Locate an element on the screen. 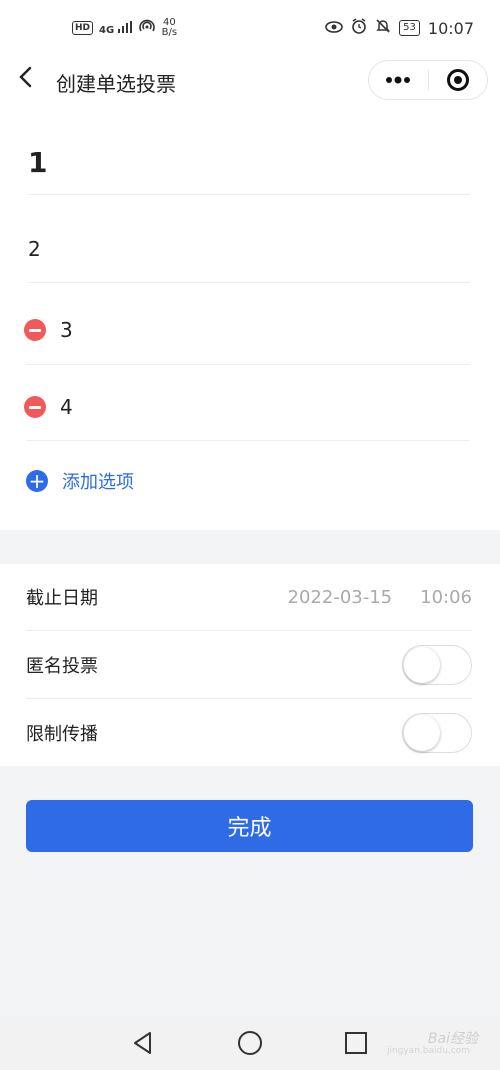  status-right: 53 10:07 is located at coordinates (399, 28).